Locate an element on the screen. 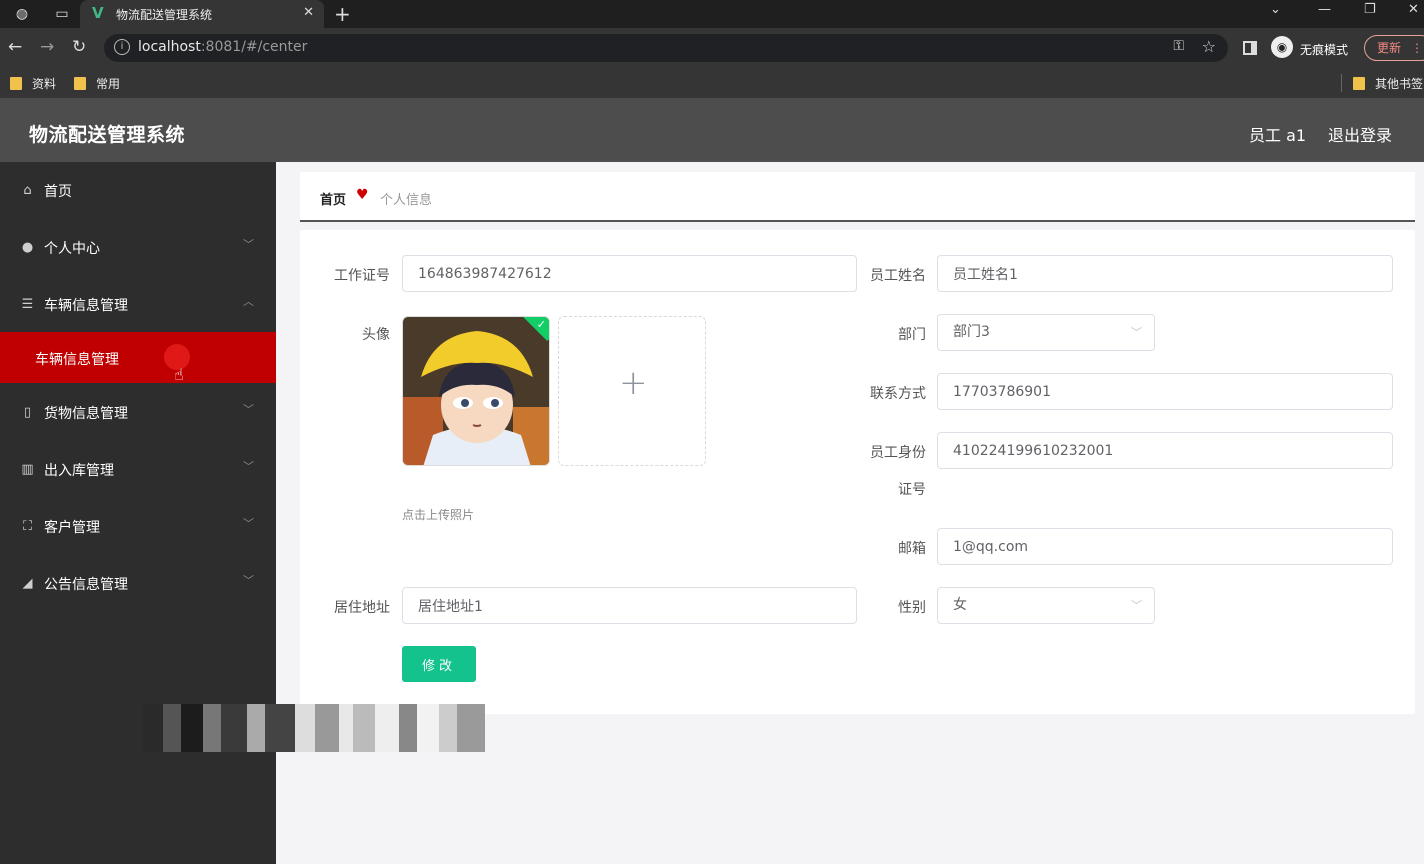  sidebar-item-vehicle: ☰ 车辆信息管理 ︿ is located at coordinates (138, 304).